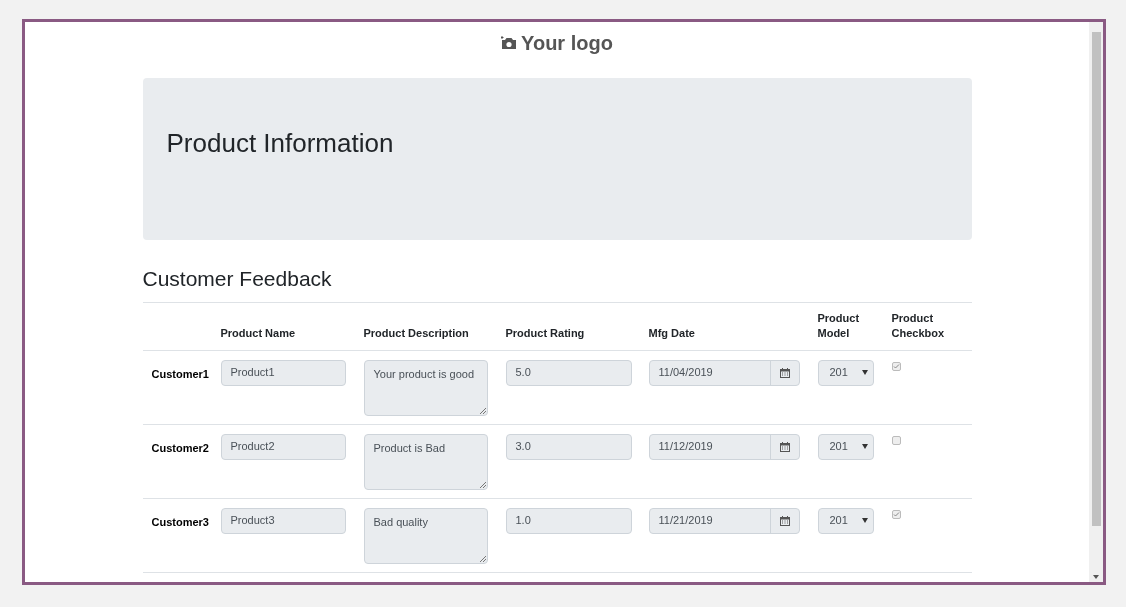 This screenshot has width=1126, height=607. Describe the element at coordinates (509, 43) in the screenshot. I see `camera-icon` at that location.